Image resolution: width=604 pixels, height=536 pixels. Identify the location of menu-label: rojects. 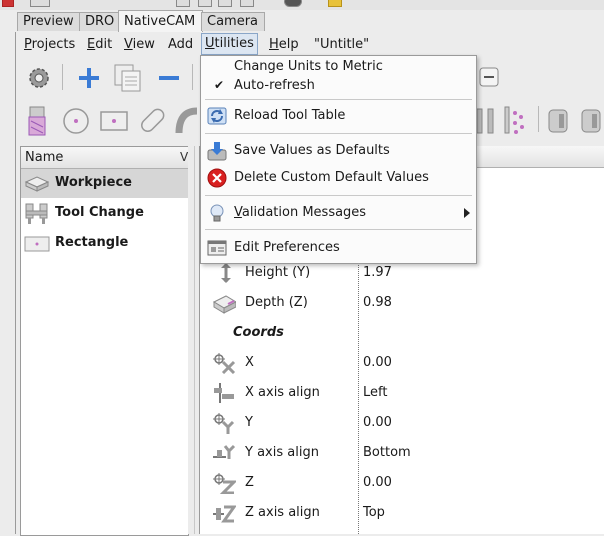
(53, 44).